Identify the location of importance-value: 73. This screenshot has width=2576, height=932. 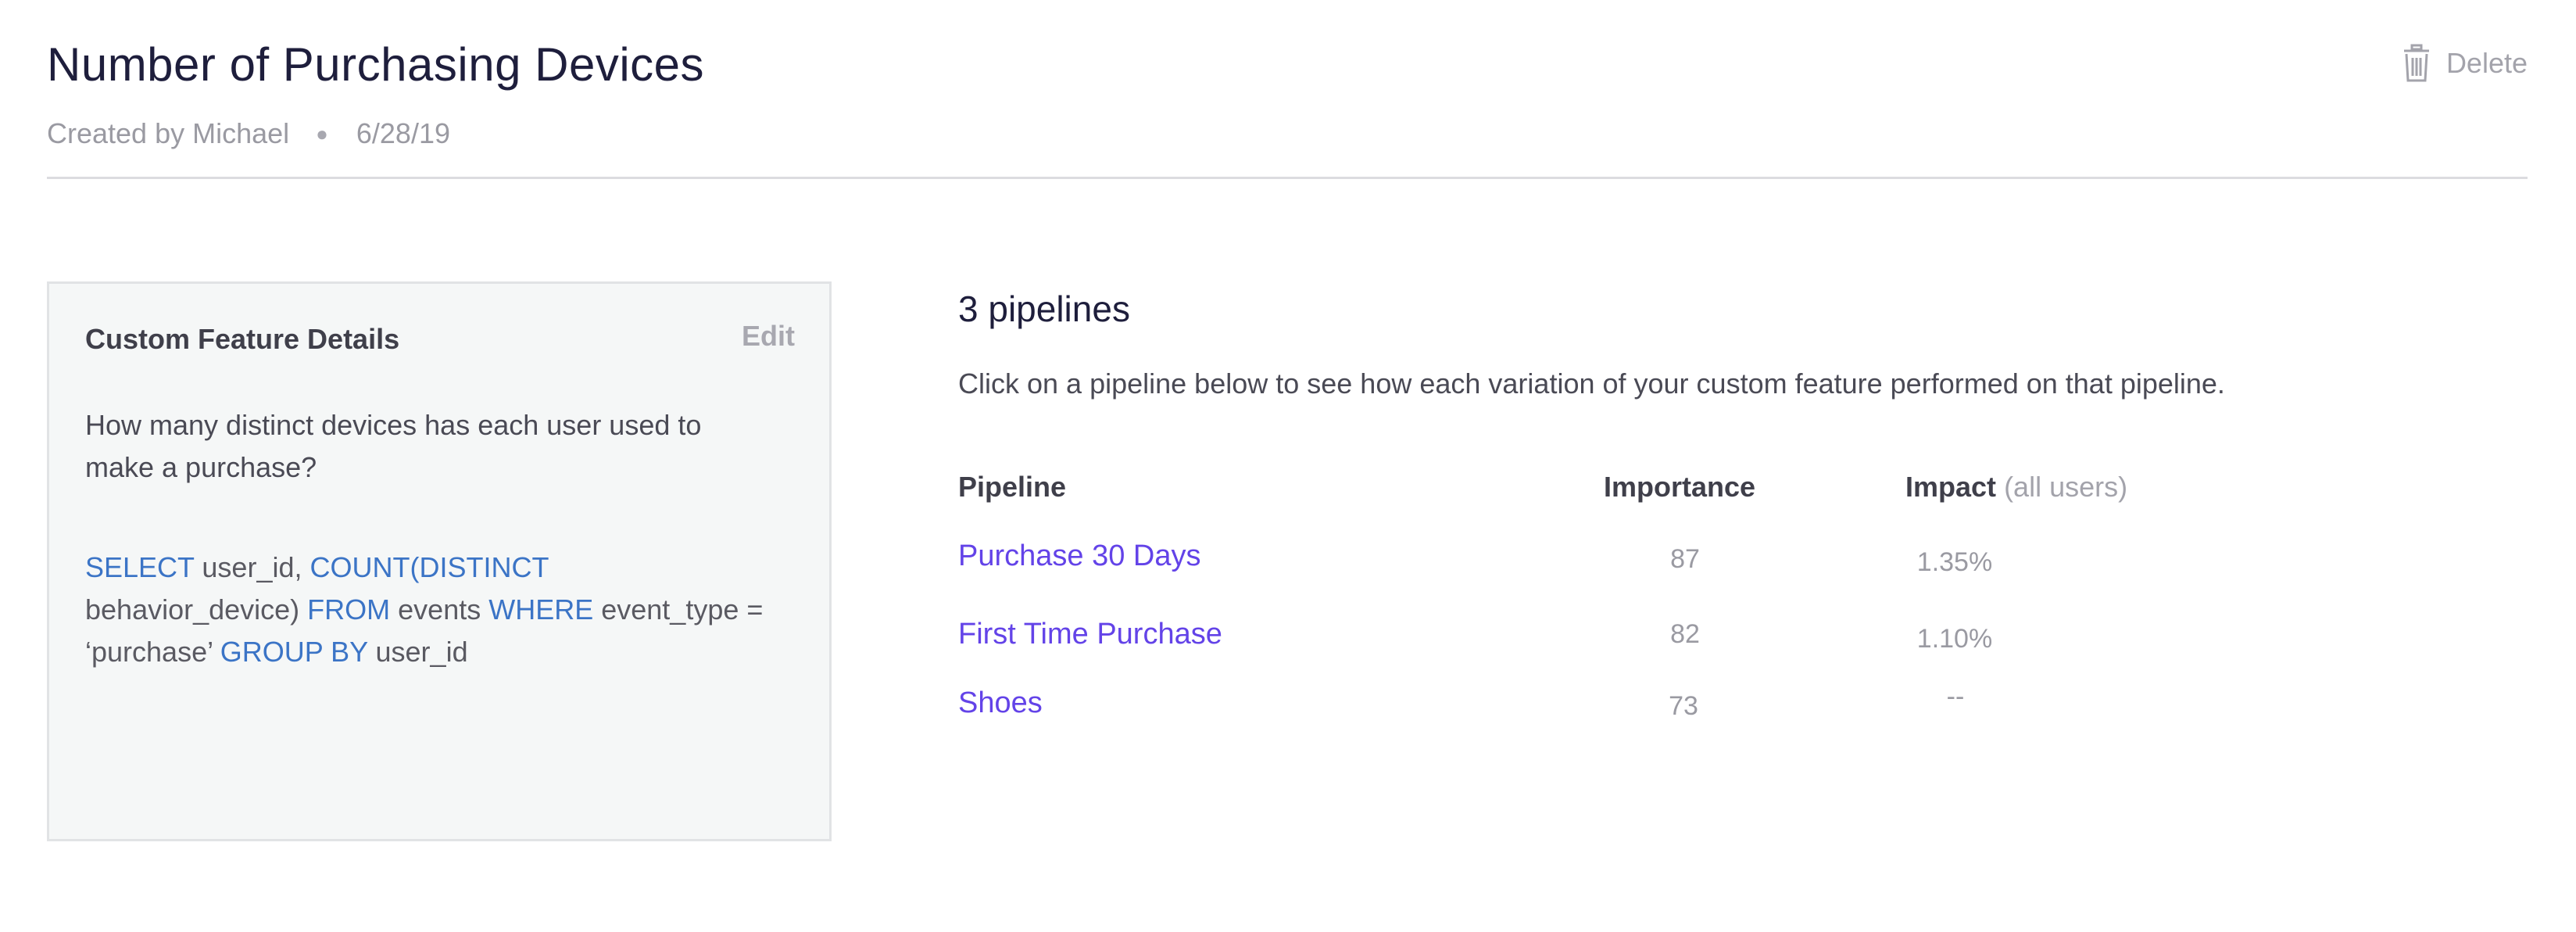
(1683, 706).